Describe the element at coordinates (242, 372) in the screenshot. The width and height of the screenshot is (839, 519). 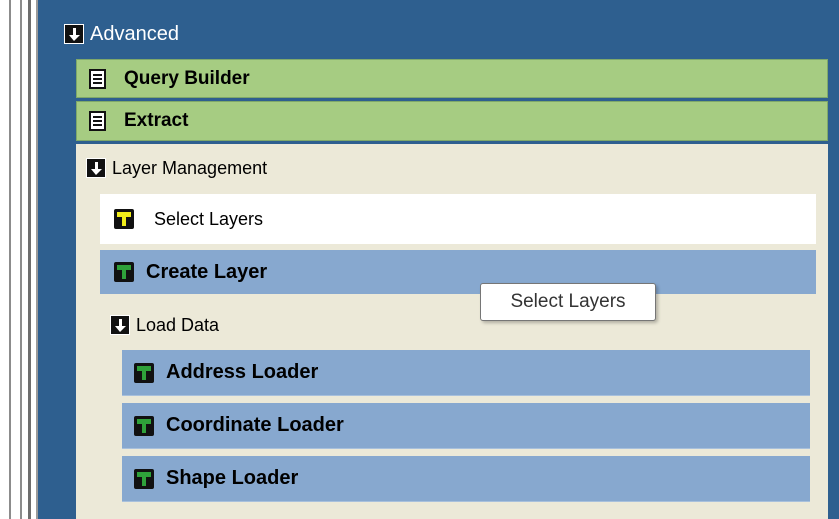
I see `menu-item-label: Address Loader` at that location.